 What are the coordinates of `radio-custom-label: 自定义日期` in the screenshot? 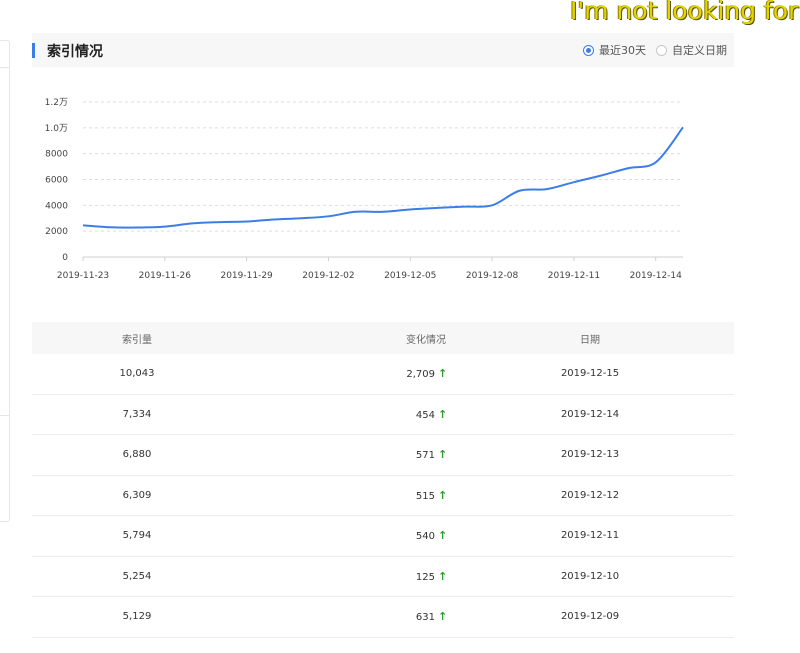 It's located at (699, 50).